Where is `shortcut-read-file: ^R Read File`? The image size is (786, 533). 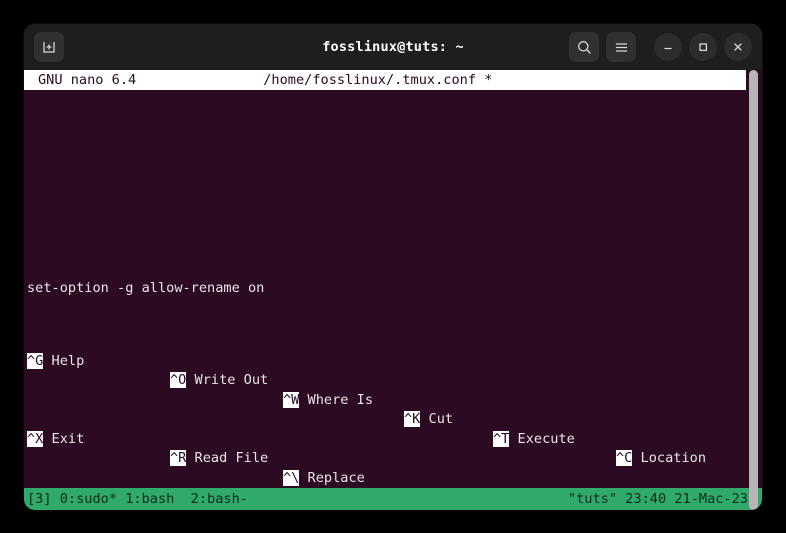
shortcut-read-file: ^R Read File is located at coordinates (219, 459).